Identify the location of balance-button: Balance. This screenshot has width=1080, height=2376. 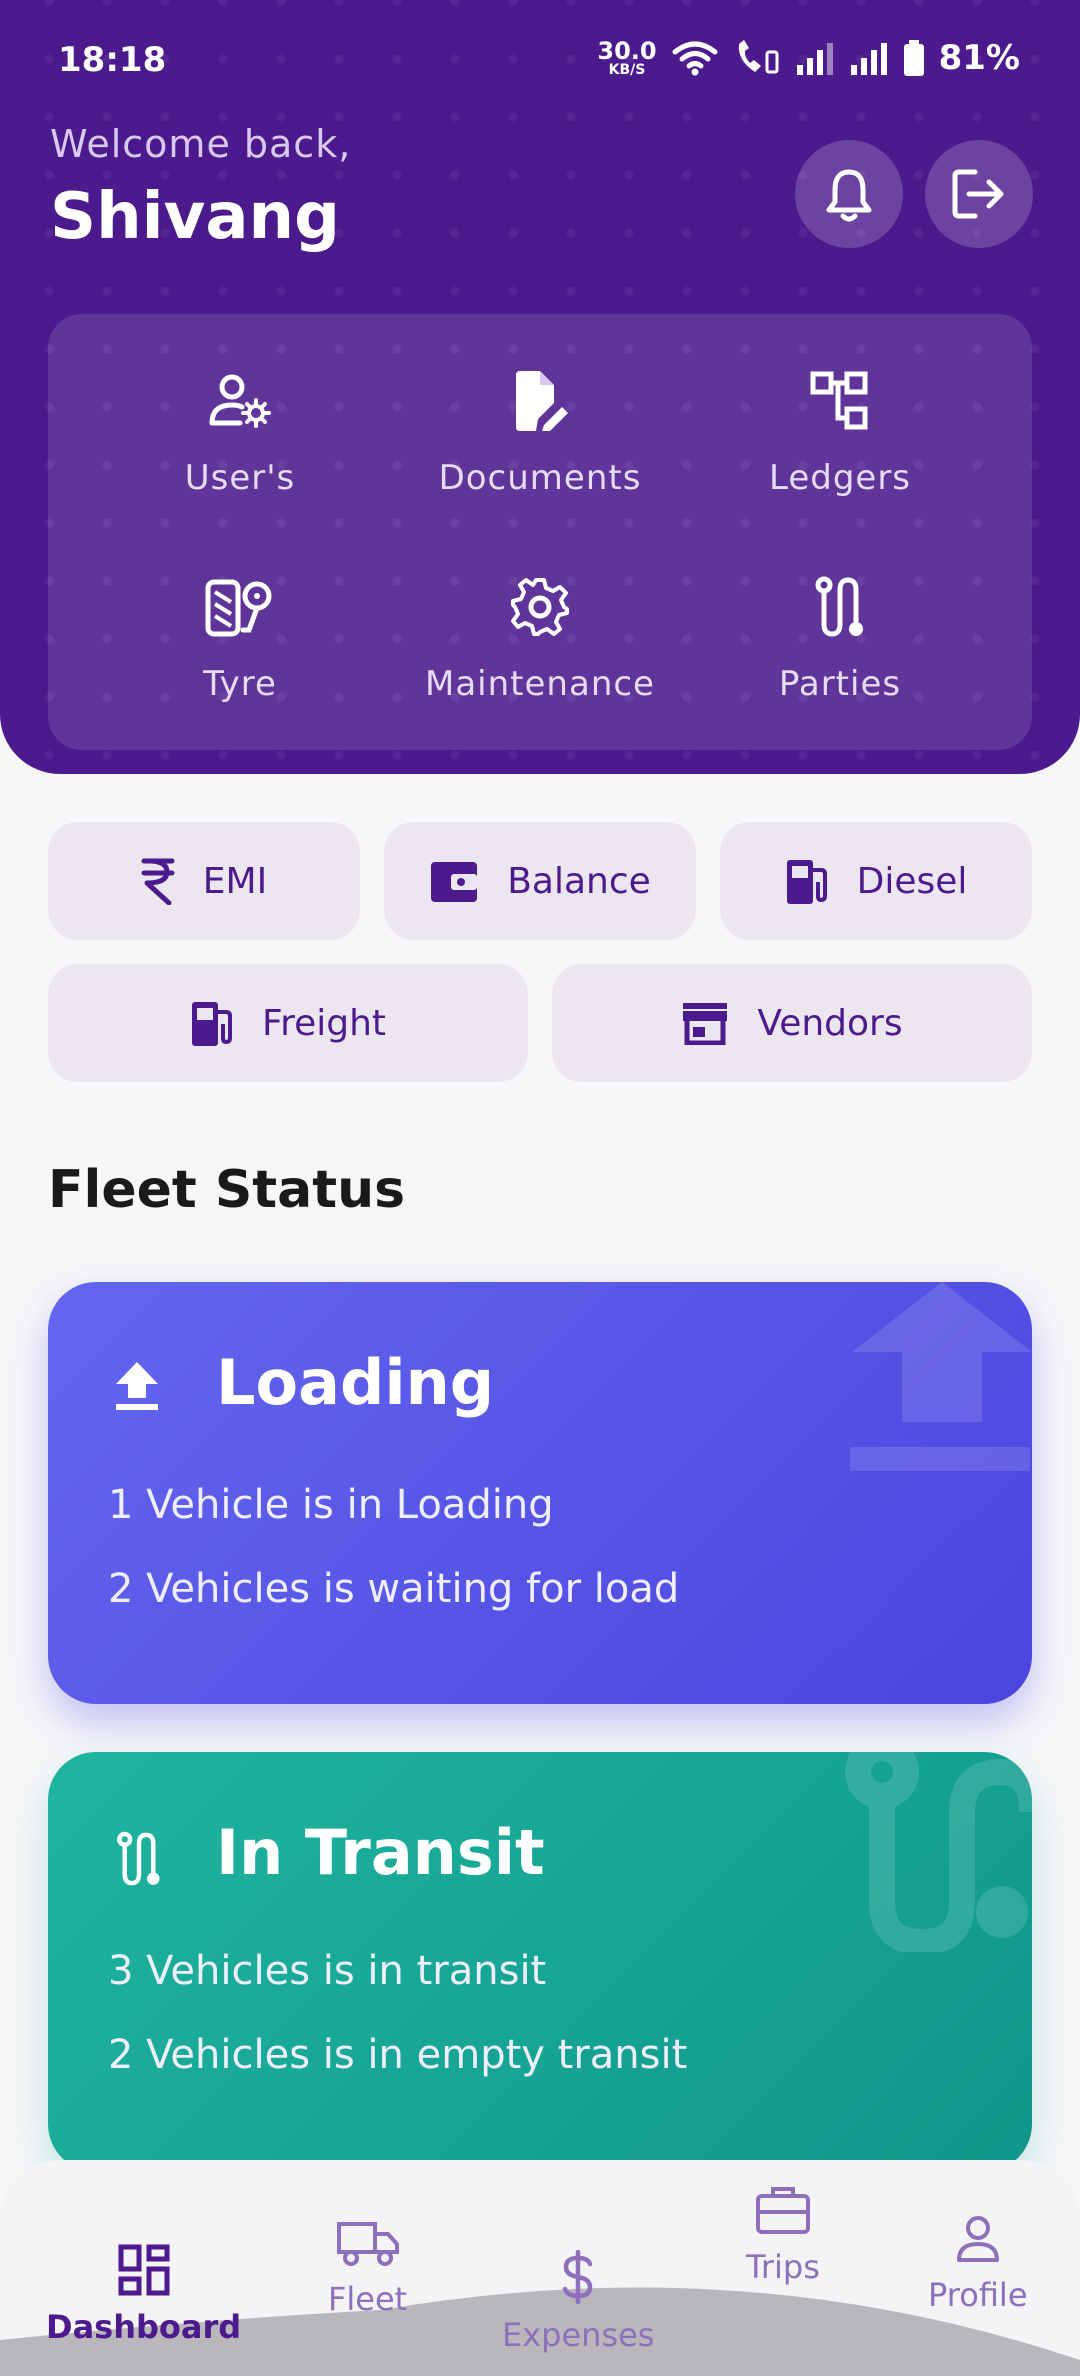
(540, 881).